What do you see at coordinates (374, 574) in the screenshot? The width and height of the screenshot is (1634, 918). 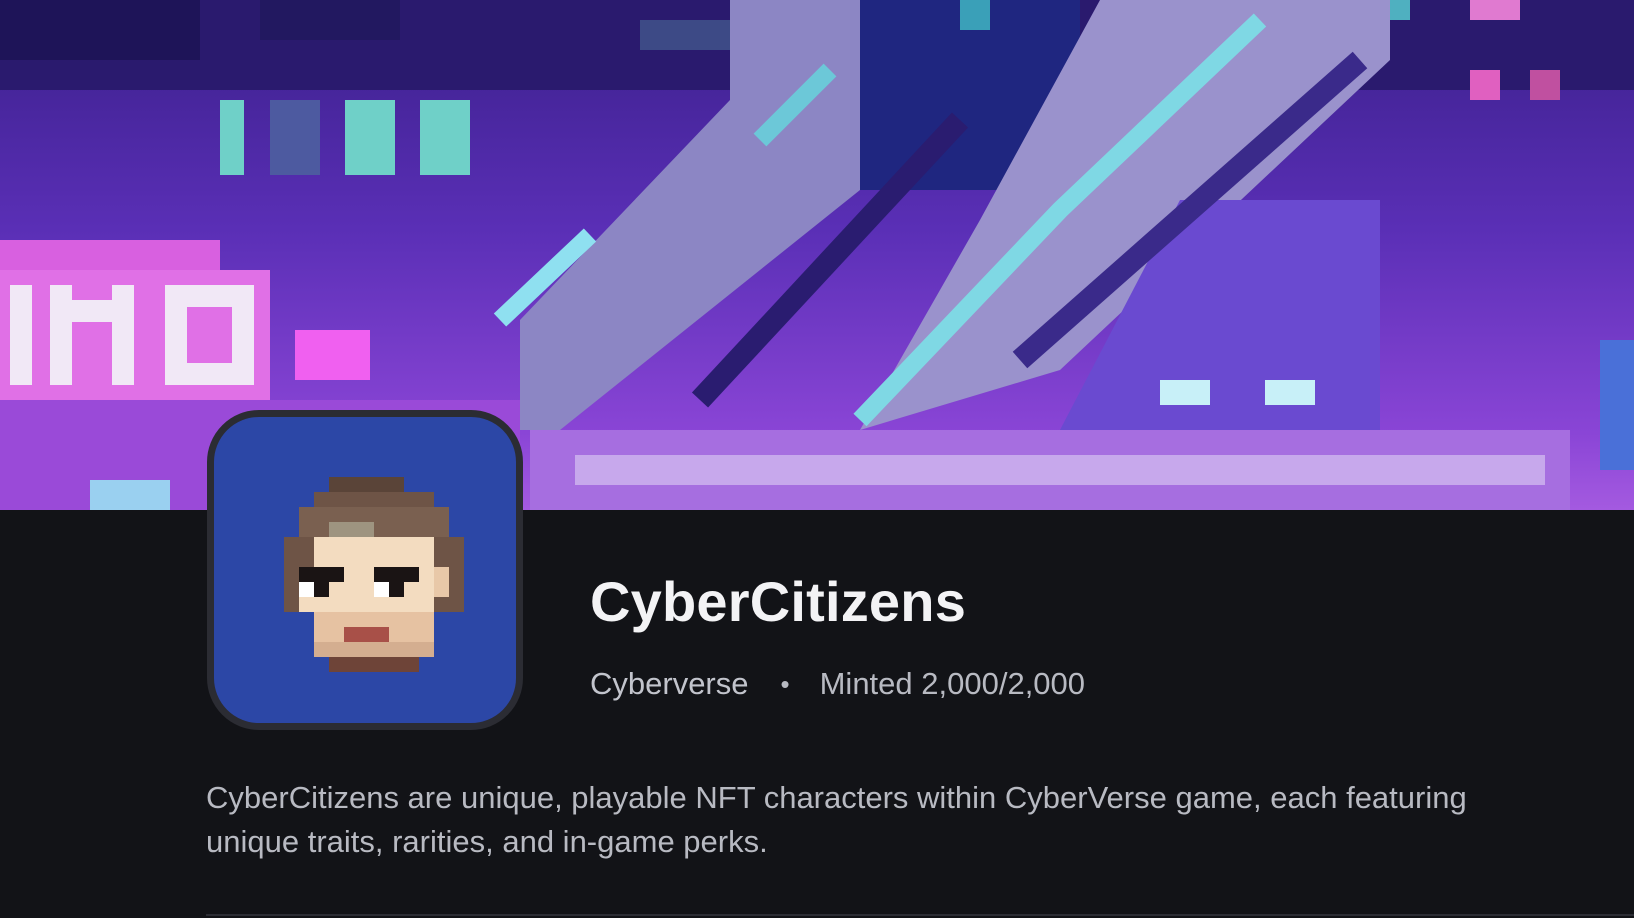 I see `character-portrait-image` at bounding box center [374, 574].